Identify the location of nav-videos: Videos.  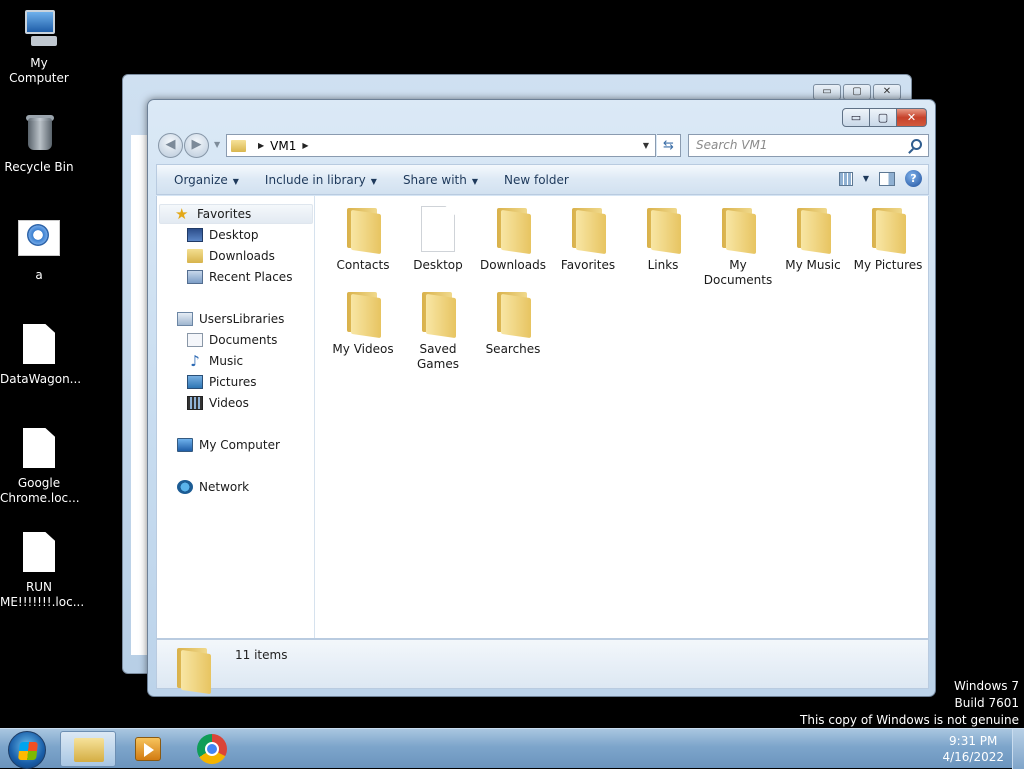
(218, 403).